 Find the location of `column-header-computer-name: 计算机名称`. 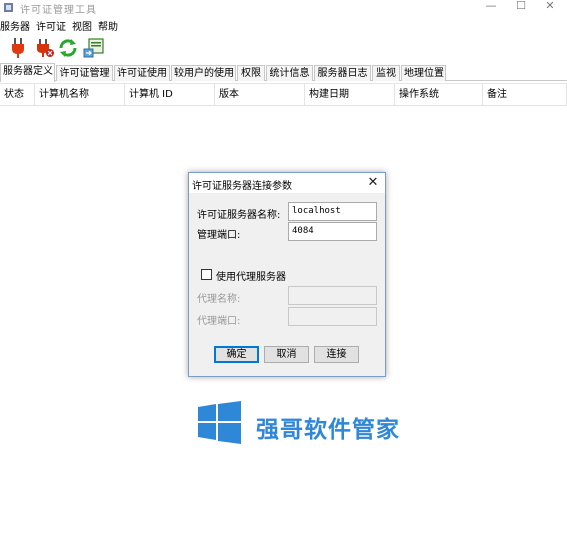

column-header-computer-name: 计算机名称 is located at coordinates (80, 95).